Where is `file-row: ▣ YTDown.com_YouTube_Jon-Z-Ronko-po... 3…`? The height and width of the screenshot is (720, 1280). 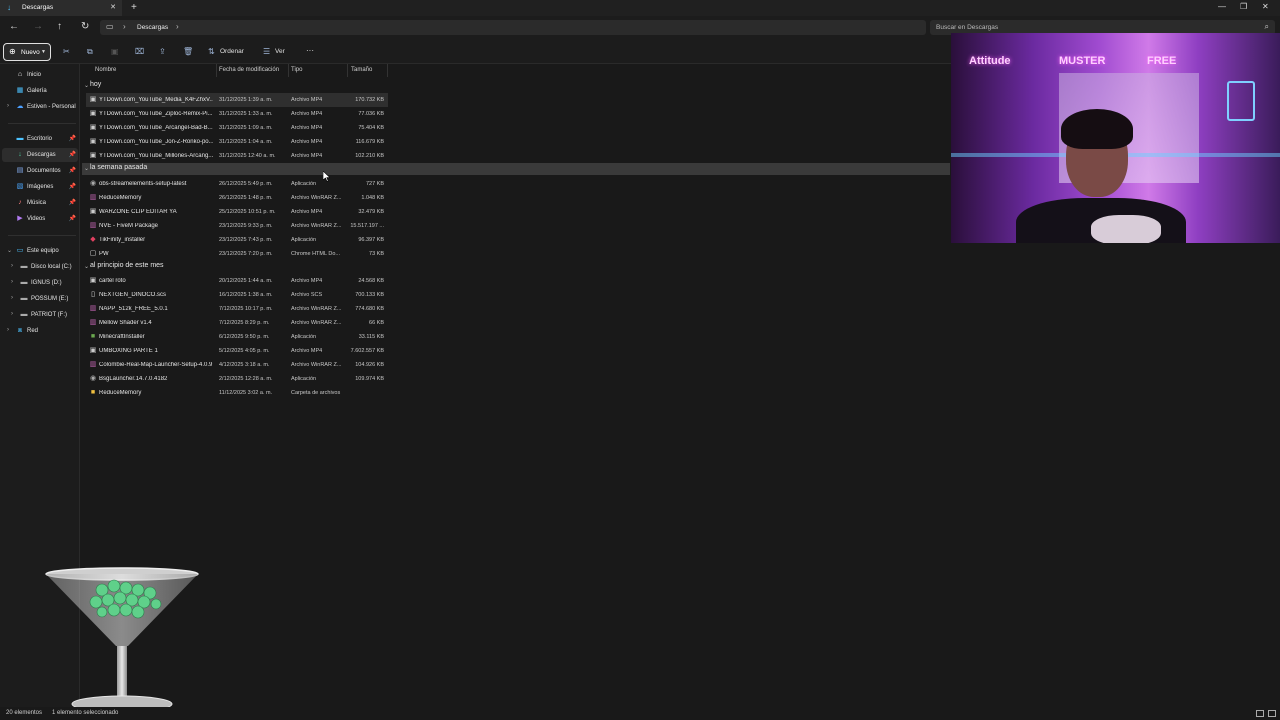
file-row: ▣ YTDown.com_YouTube_Jon-Z-Ronko-po... 3… is located at coordinates (237, 142).